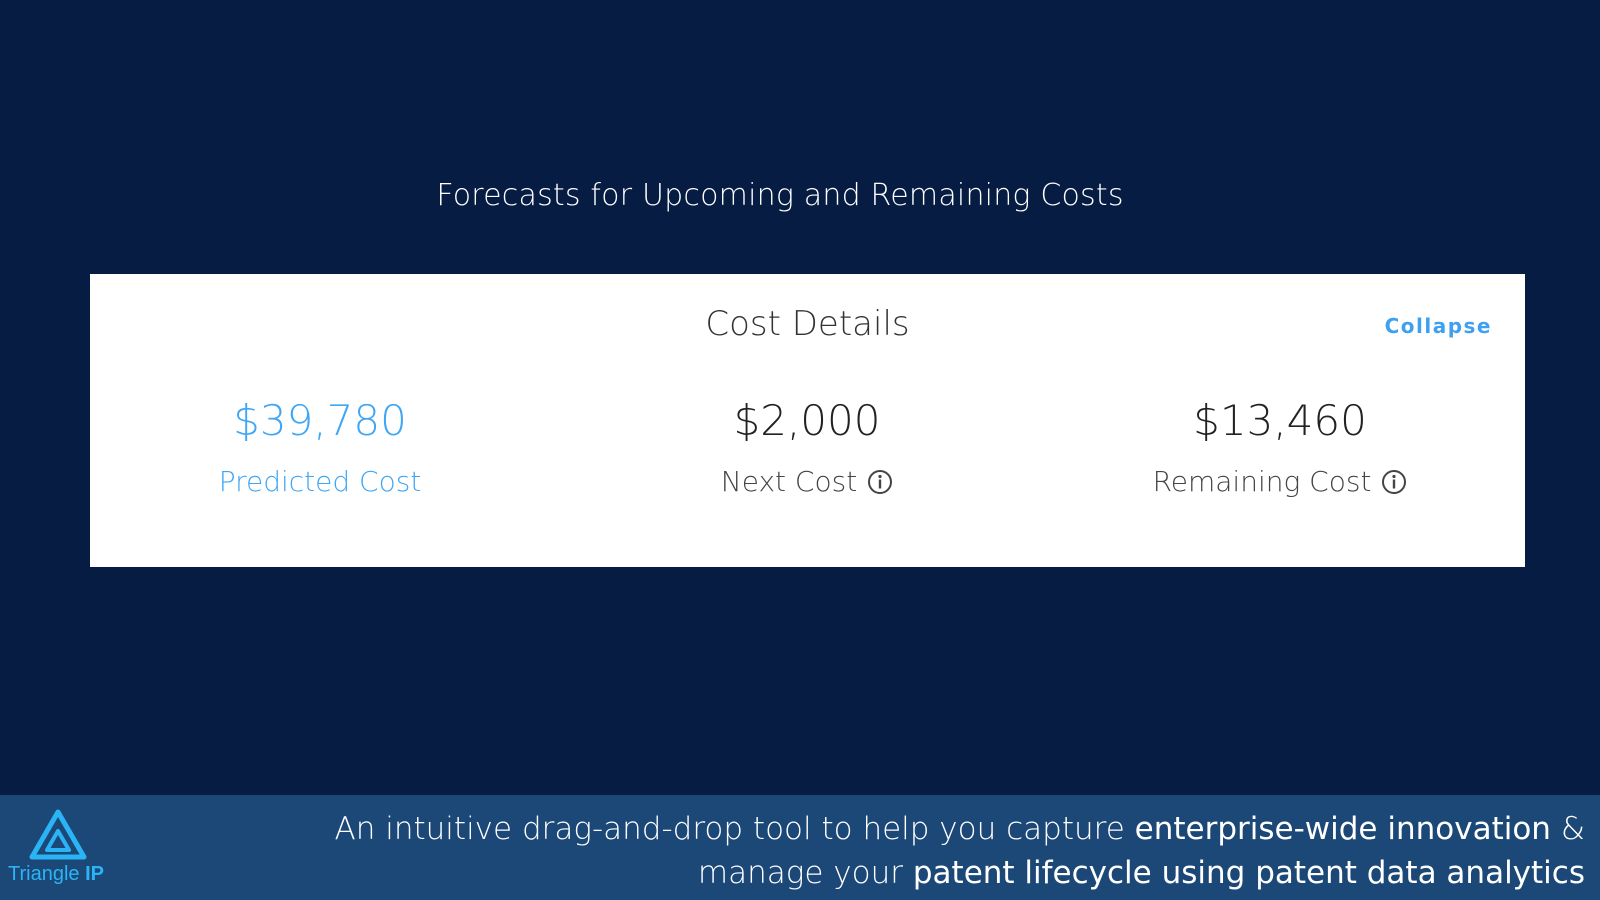  I want to click on logo-text-bold: IP, so click(94, 874).